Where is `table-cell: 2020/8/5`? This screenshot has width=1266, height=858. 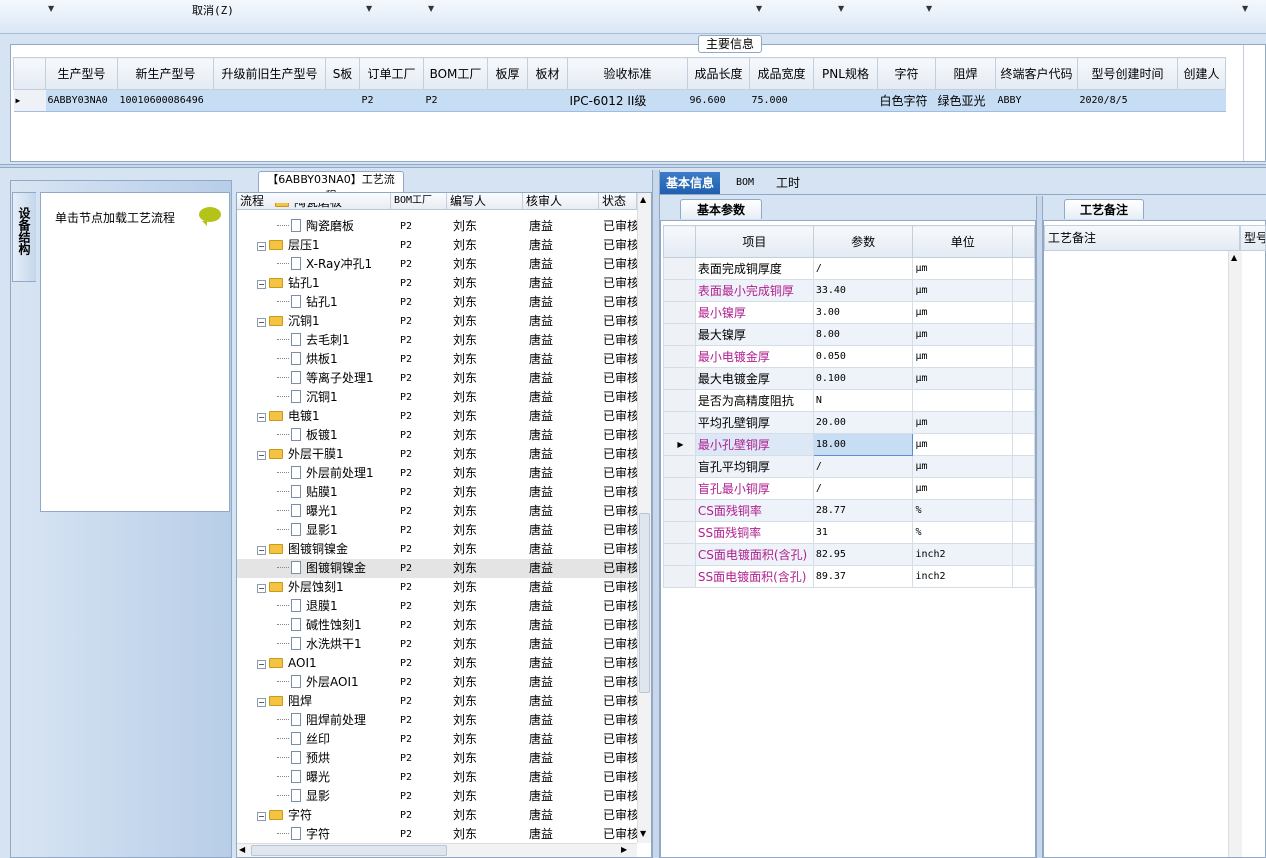 table-cell: 2020/8/5 is located at coordinates (1127, 100).